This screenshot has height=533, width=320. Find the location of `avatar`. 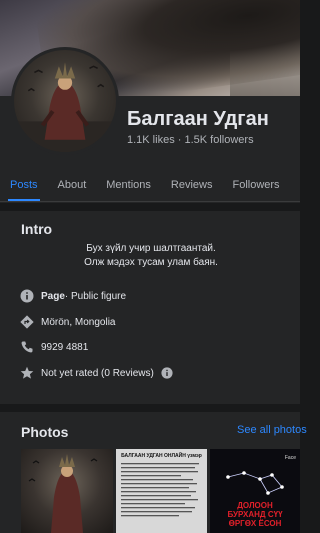

avatar is located at coordinates (65, 101).